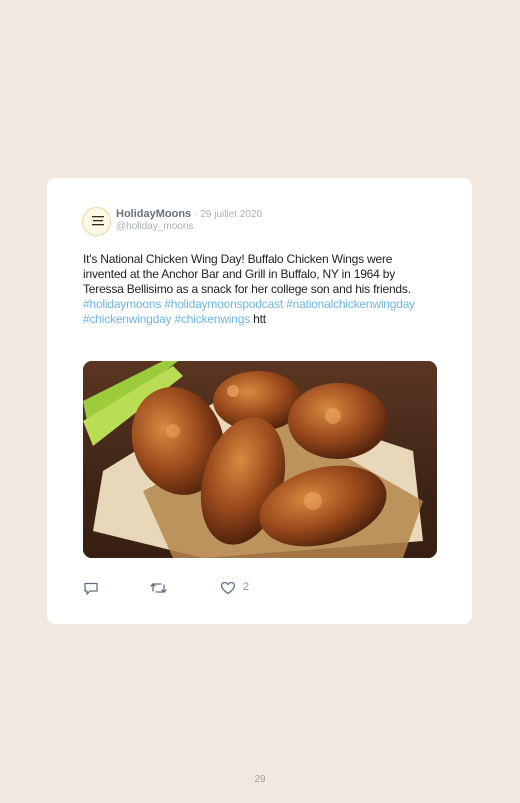 The width and height of the screenshot is (520, 803). Describe the element at coordinates (228, 214) in the screenshot. I see `tweet-date: · 29 juillet 2020` at that location.